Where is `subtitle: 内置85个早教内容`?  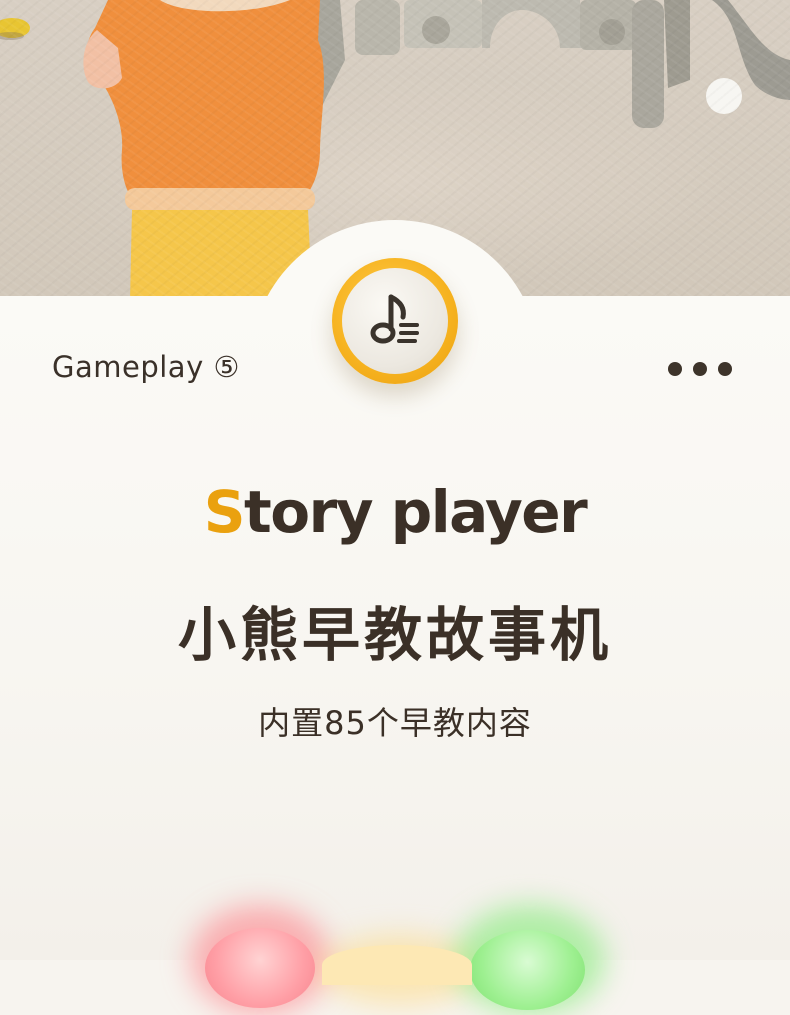
subtitle: 内置85个早教内容 is located at coordinates (395, 723).